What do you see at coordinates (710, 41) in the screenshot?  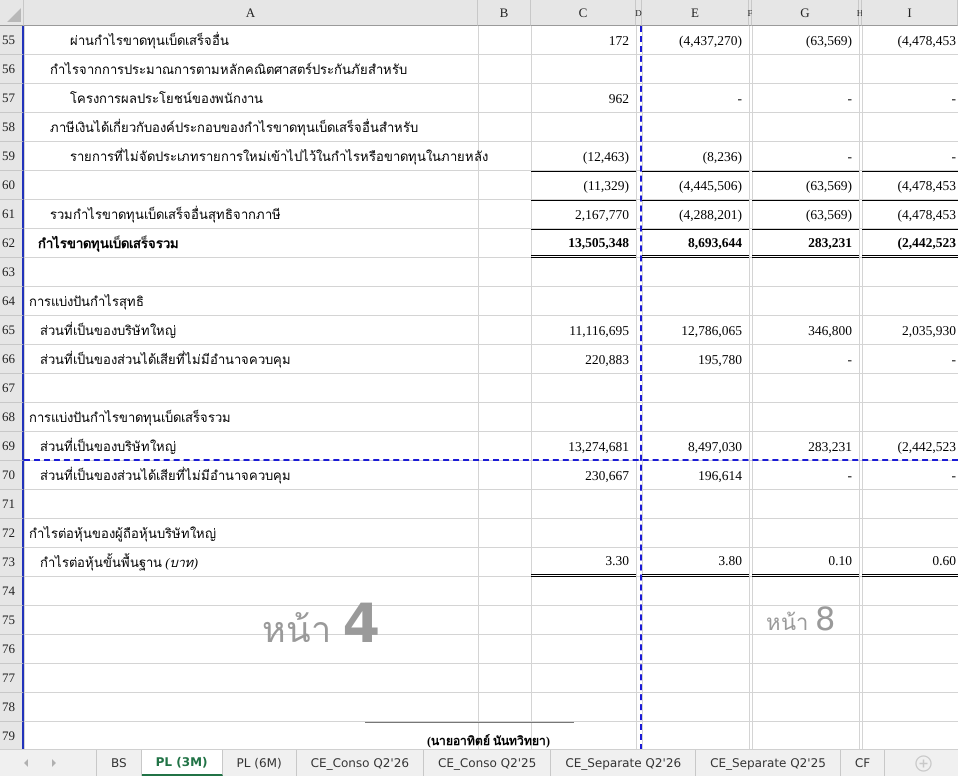 I see `table-cell-text: (4,437,270)` at bounding box center [710, 41].